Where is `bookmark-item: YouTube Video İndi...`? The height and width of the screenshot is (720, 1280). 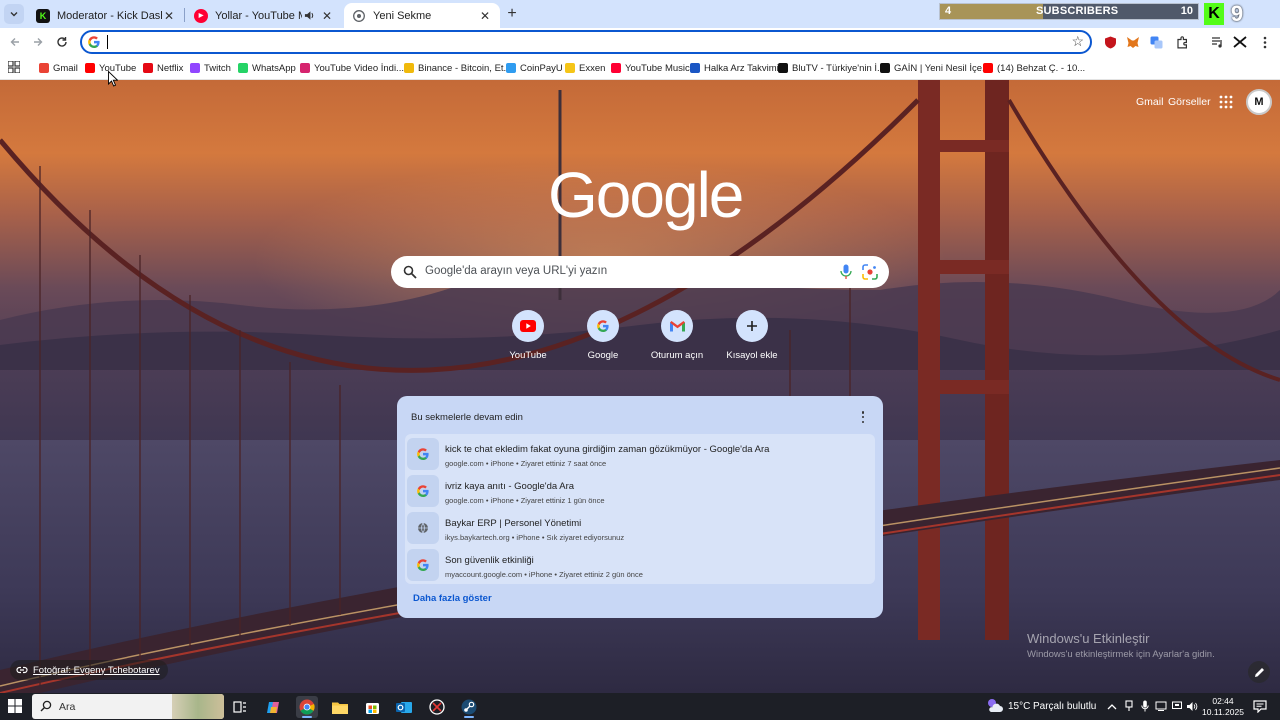 bookmark-item: YouTube Video İndi... is located at coordinates (352, 68).